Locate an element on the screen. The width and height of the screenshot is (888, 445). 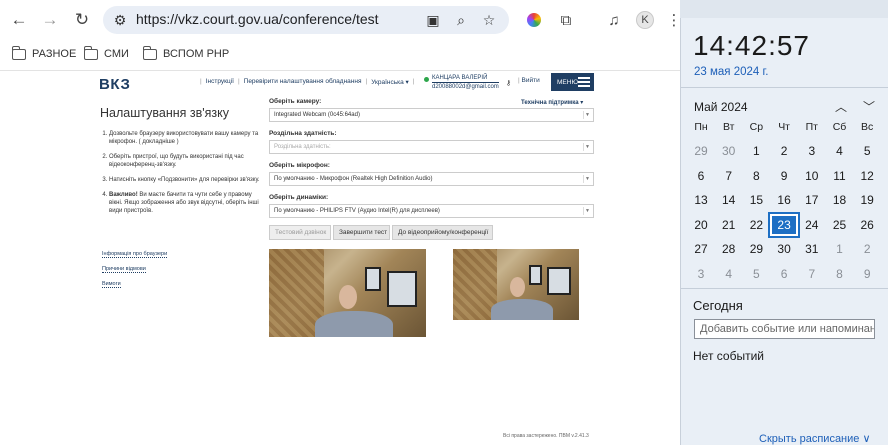
extensions-puzzle-icon: ⧉ is located at coordinates (566, 20).